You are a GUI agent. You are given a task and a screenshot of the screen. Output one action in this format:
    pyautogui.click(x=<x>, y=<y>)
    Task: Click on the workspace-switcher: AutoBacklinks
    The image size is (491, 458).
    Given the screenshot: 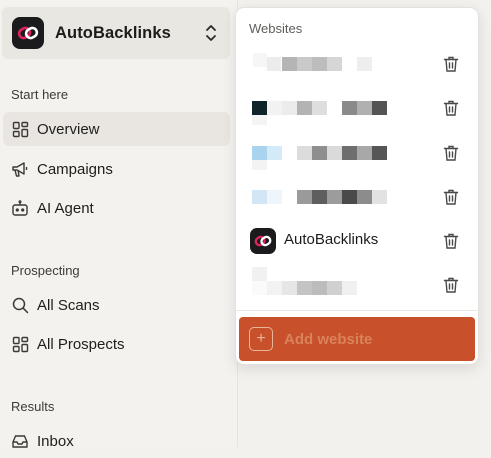 What is the action you would take?
    pyautogui.click(x=116, y=33)
    